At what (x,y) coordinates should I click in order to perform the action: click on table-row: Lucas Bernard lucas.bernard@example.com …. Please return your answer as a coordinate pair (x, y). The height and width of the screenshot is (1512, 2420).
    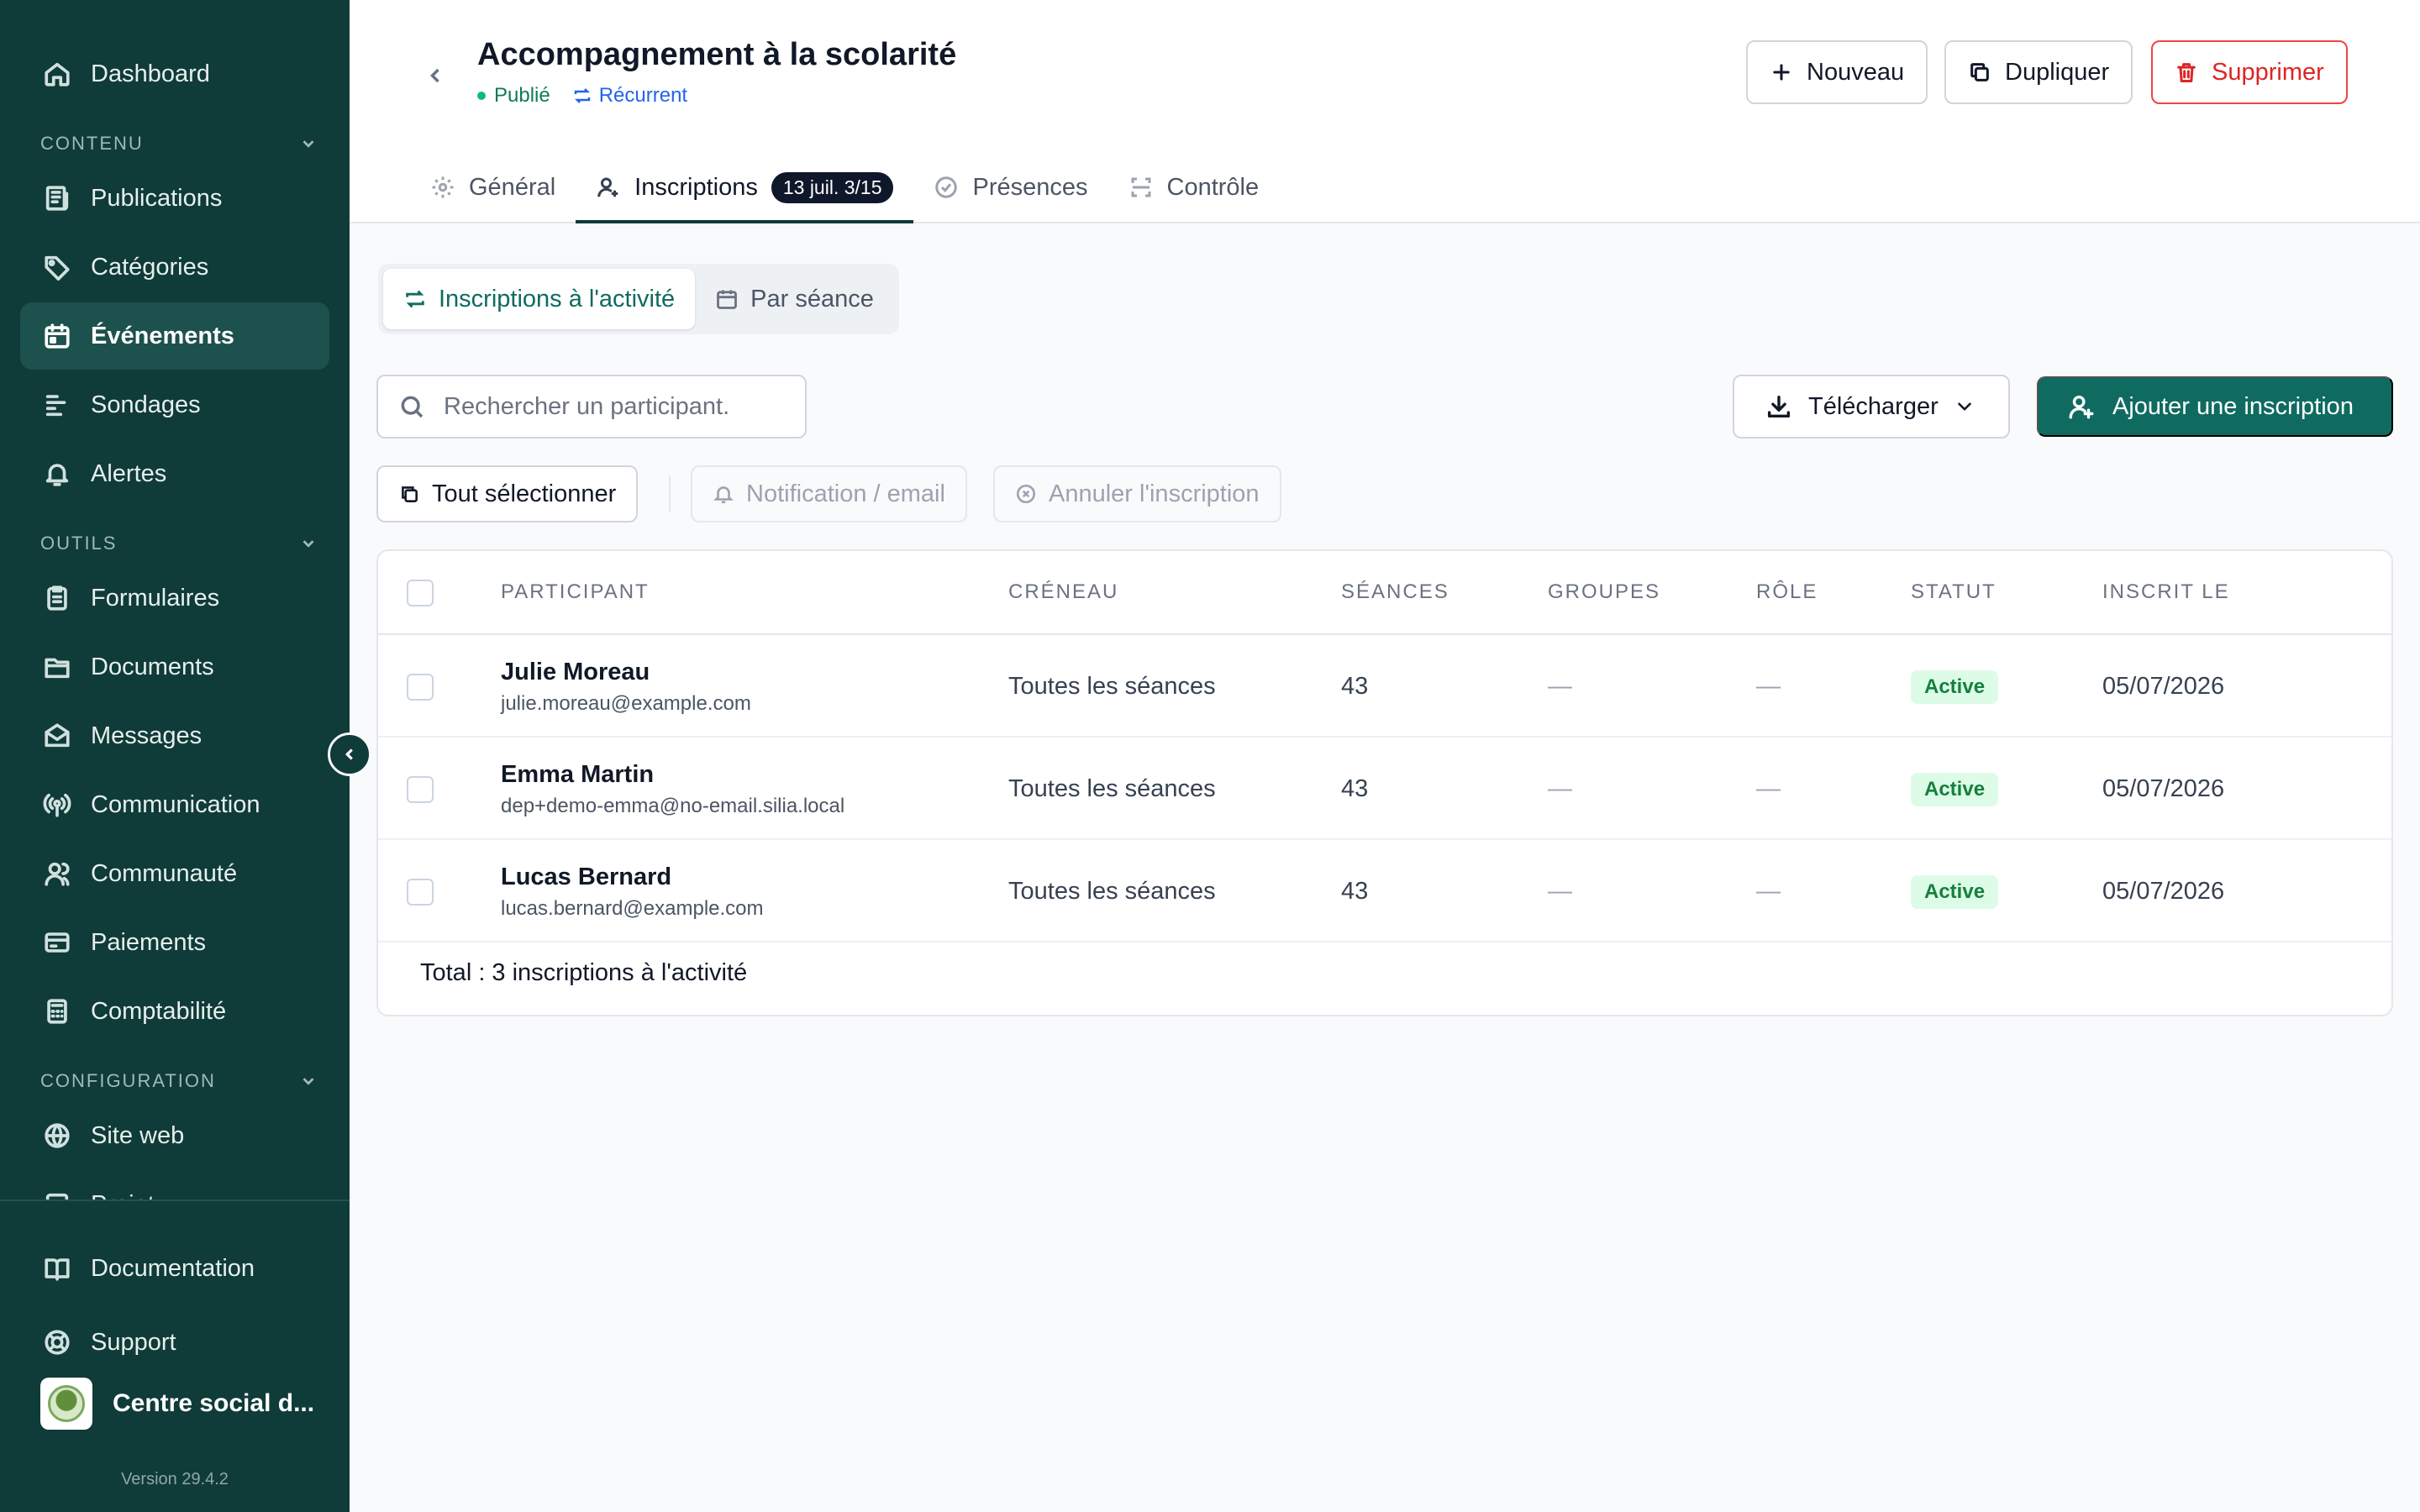
    Looking at the image, I should click on (1384, 891).